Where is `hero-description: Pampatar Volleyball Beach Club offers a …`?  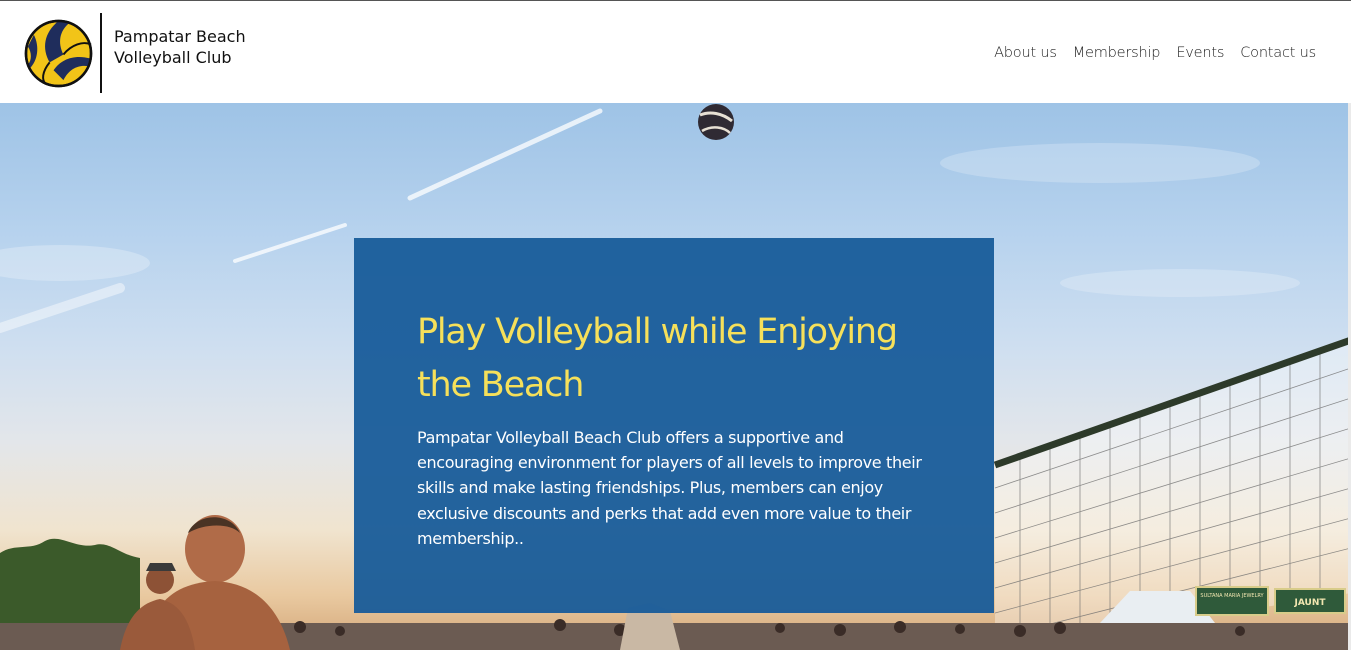 hero-description: Pampatar Volleyball Beach Club offers a … is located at coordinates (669, 488).